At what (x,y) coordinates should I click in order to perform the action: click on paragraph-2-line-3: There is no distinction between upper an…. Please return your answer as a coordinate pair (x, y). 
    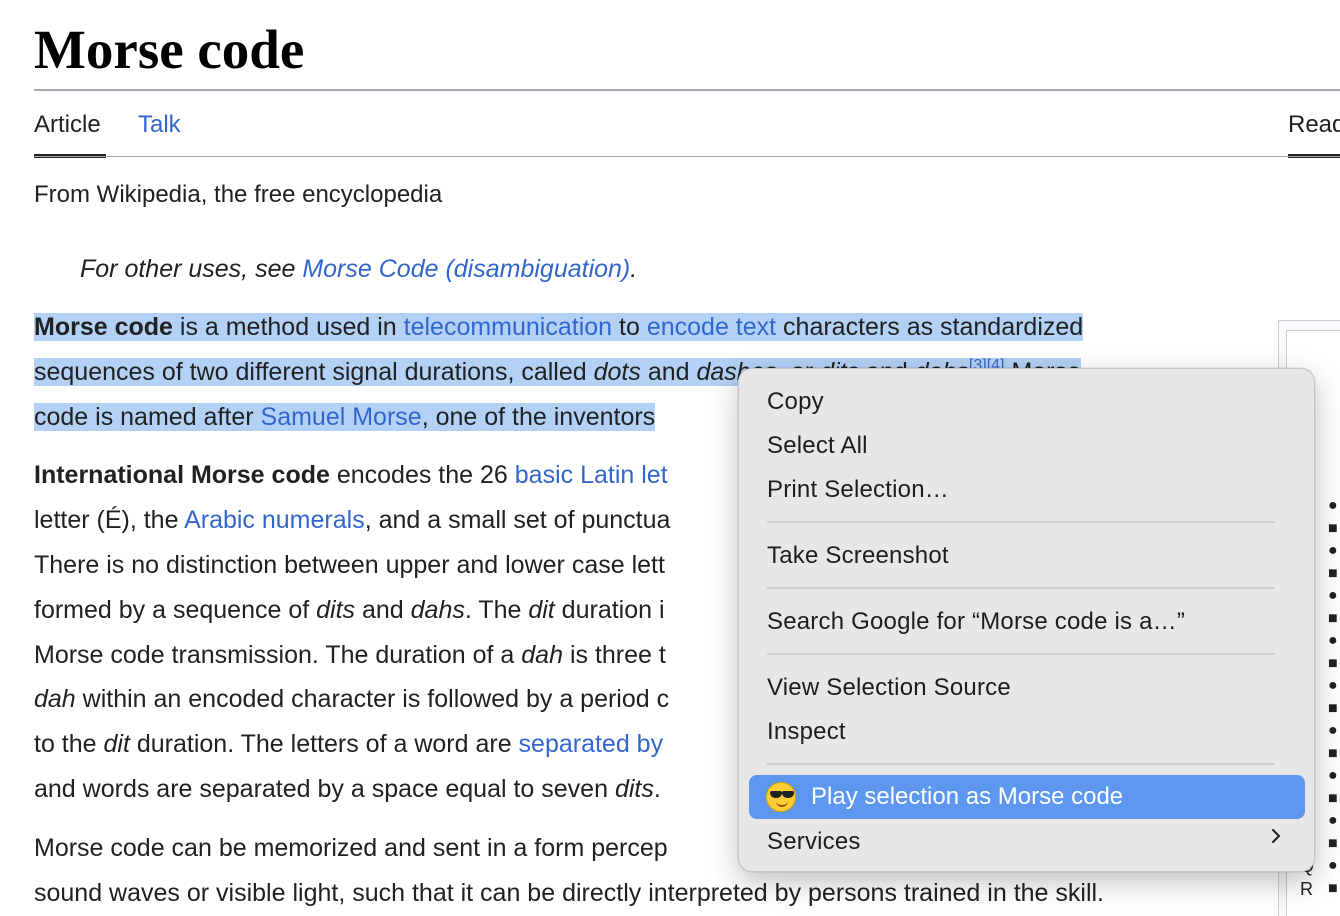
    Looking at the image, I should click on (349, 565).